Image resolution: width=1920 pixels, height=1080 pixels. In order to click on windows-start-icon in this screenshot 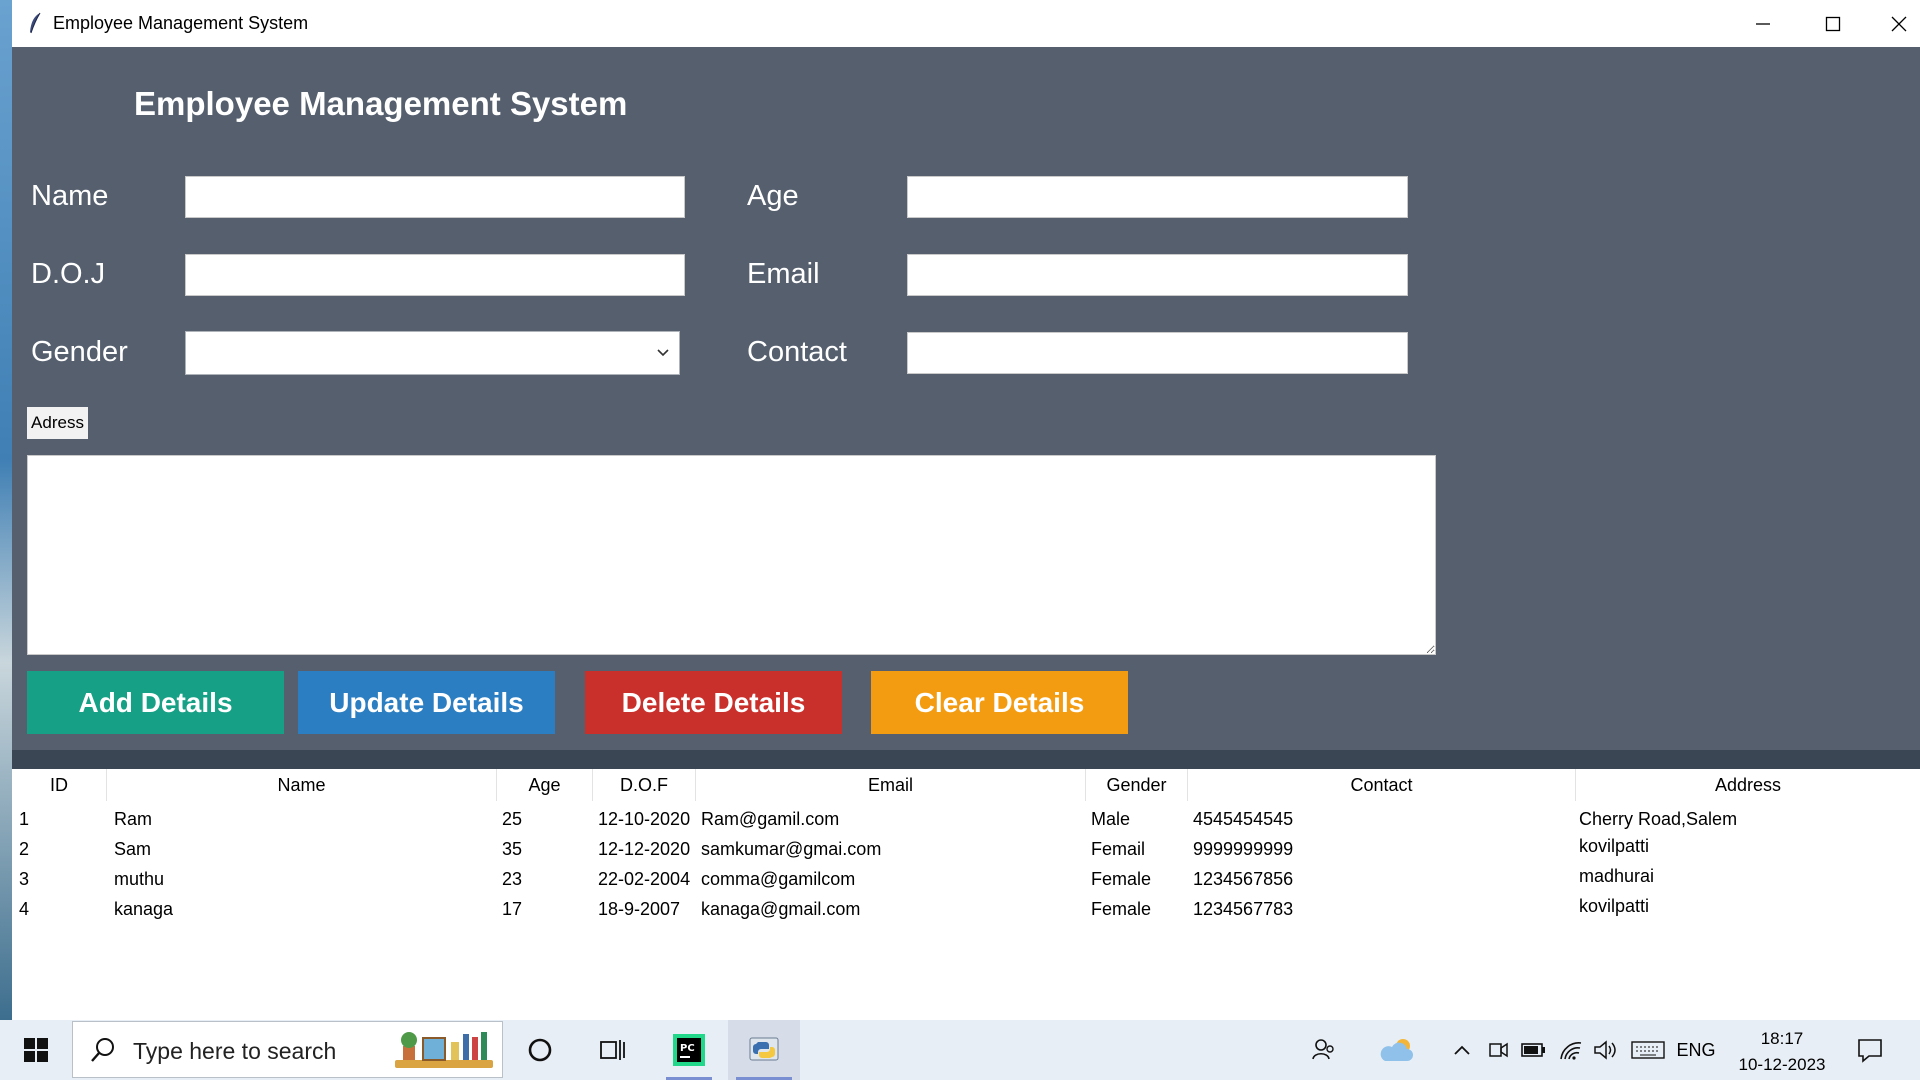, I will do `click(36, 1050)`.